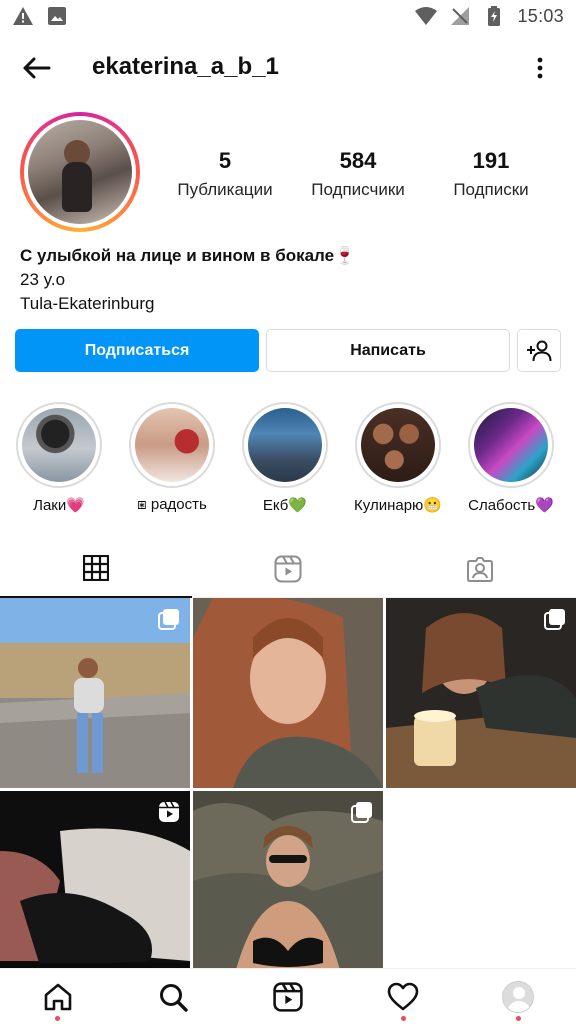 This screenshot has width=576, height=1024. What do you see at coordinates (426, 16) in the screenshot?
I see `wifi-icon` at bounding box center [426, 16].